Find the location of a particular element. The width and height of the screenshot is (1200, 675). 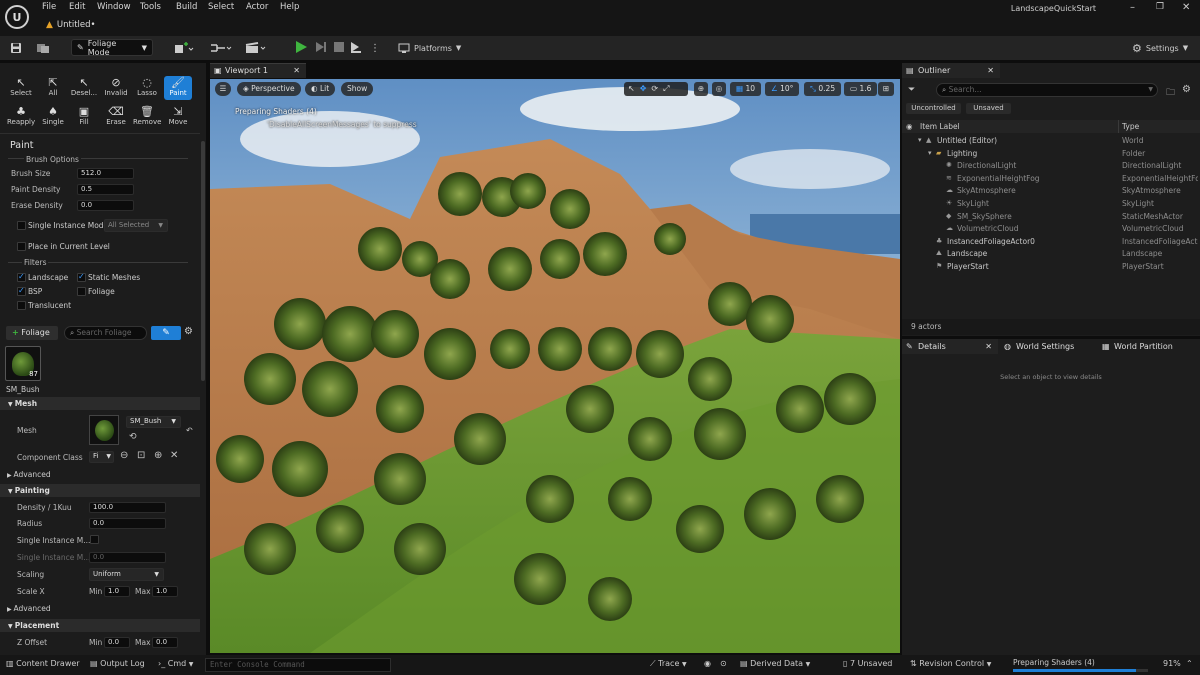

browse-icon is located at coordinates (43, 48).